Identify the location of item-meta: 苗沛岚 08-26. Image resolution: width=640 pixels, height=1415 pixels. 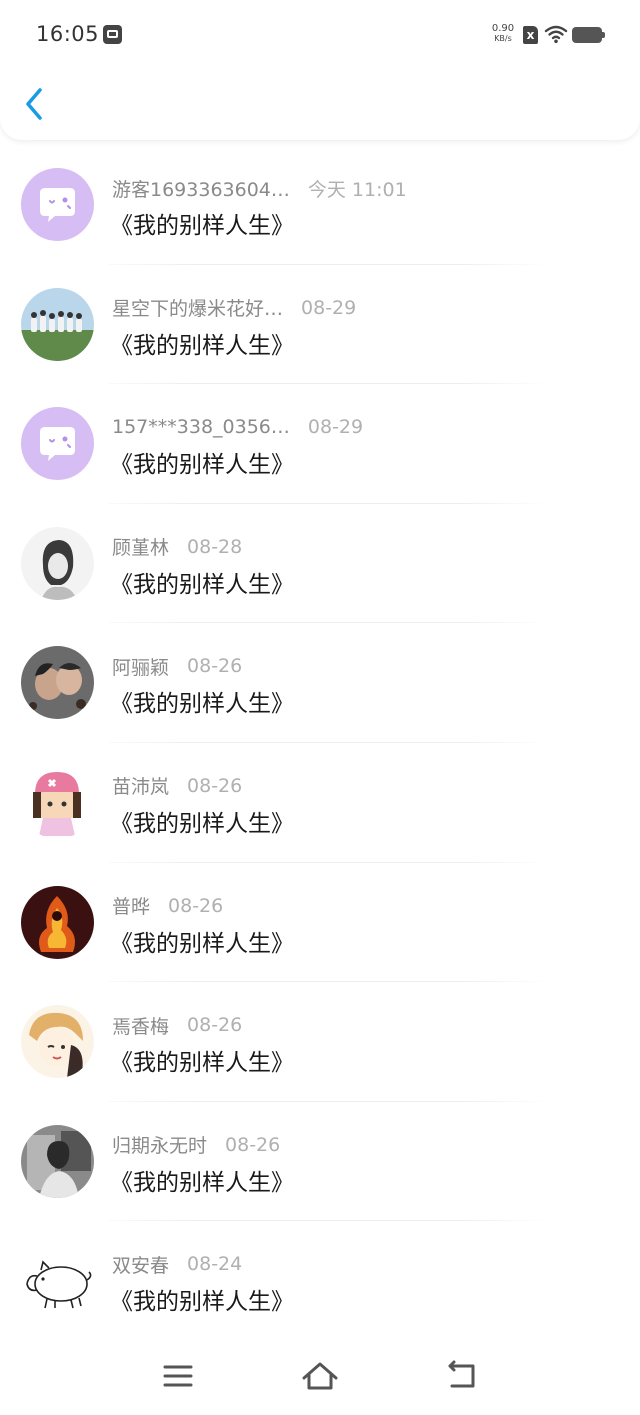
(177, 786).